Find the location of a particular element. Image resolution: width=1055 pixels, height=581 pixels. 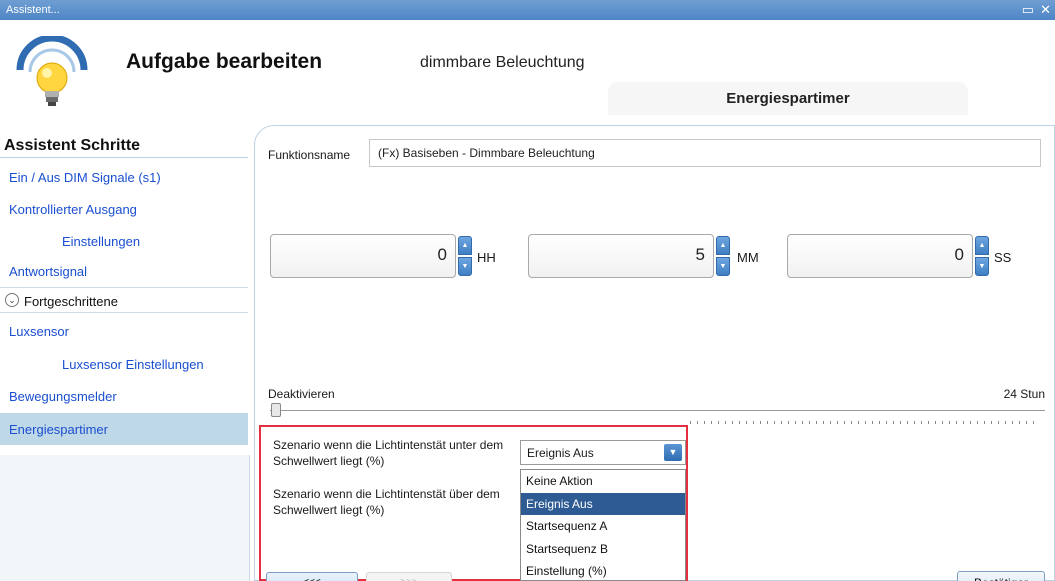

sidebar-item-ein-aus-dim: Ein / Aus DIM Signale (s1) is located at coordinates (124, 177).